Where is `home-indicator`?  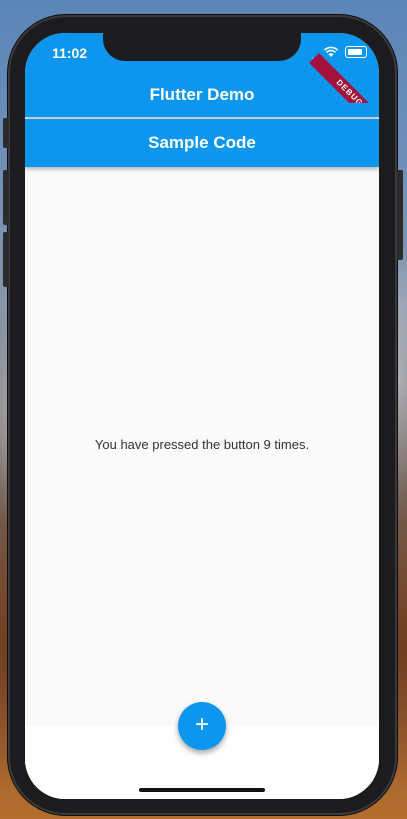 home-indicator is located at coordinates (202, 790).